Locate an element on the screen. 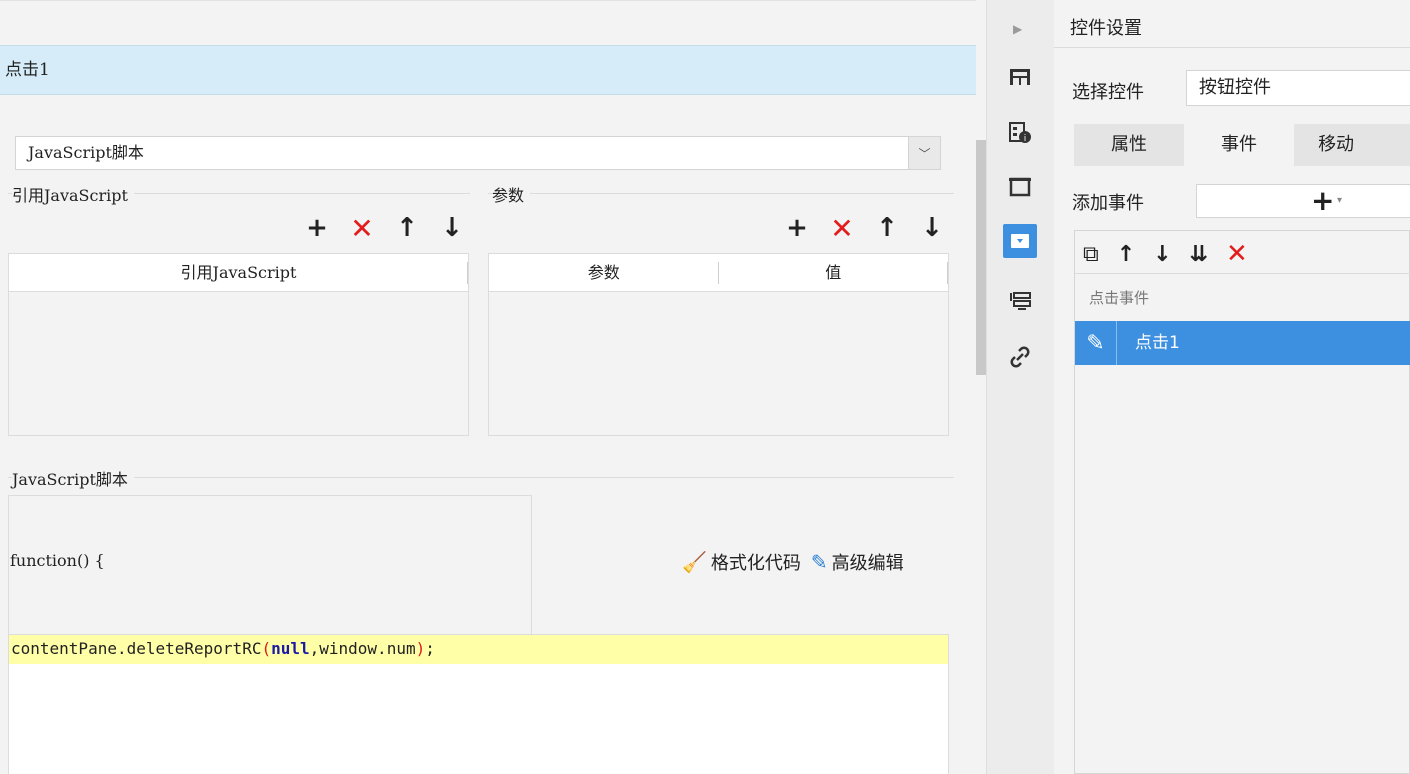 This screenshot has height=774, width=1410. params-table: 参数 值 is located at coordinates (718, 344).